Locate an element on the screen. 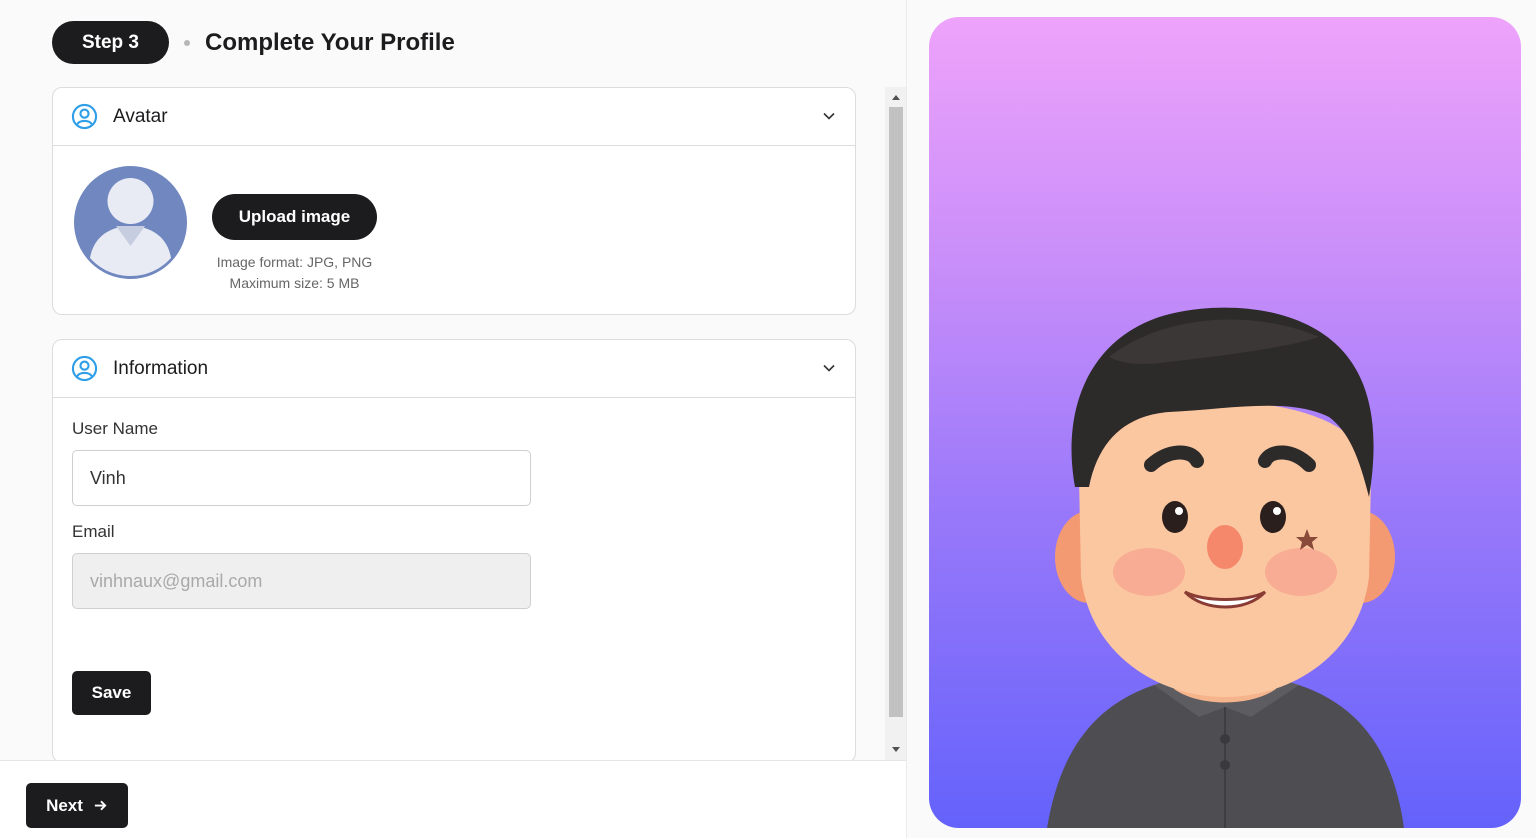 Image resolution: width=1536 pixels, height=838 pixels. avatar-card-header: Avatar is located at coordinates (454, 117).